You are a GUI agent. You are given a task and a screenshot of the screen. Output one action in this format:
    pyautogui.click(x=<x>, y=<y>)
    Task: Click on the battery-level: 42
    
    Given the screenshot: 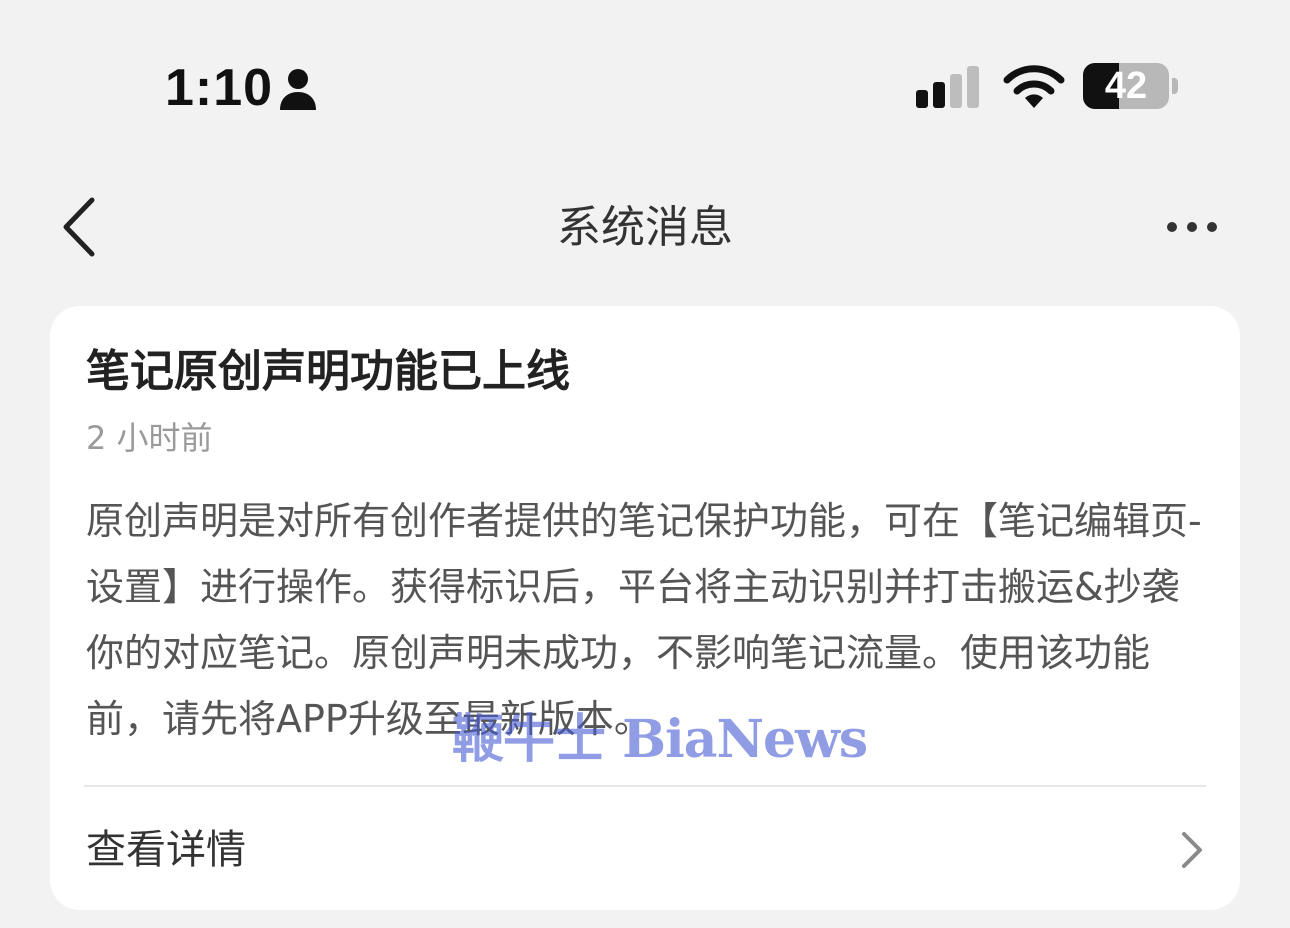 What is the action you would take?
    pyautogui.click(x=1126, y=86)
    